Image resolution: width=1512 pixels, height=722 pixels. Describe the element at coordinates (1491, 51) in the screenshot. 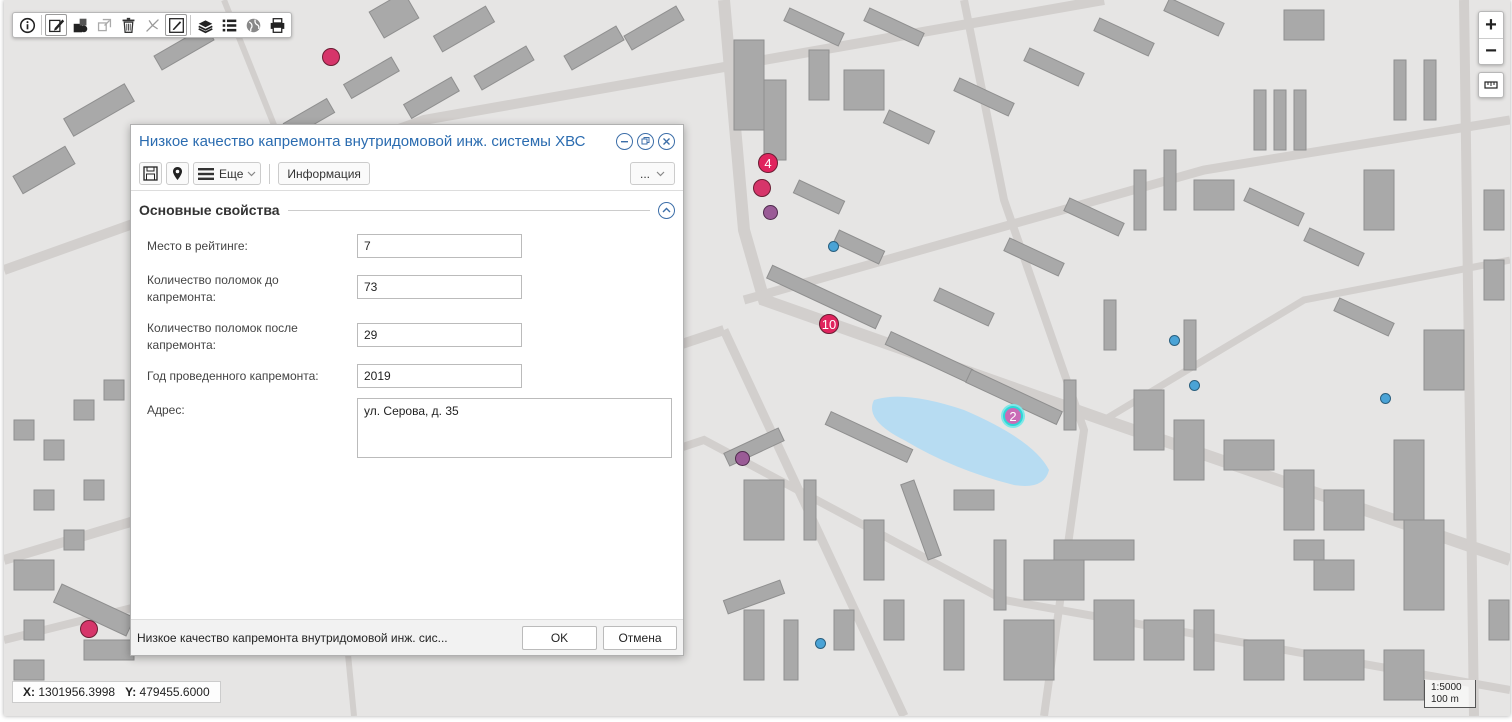

I see `zoom-out-button: −` at that location.